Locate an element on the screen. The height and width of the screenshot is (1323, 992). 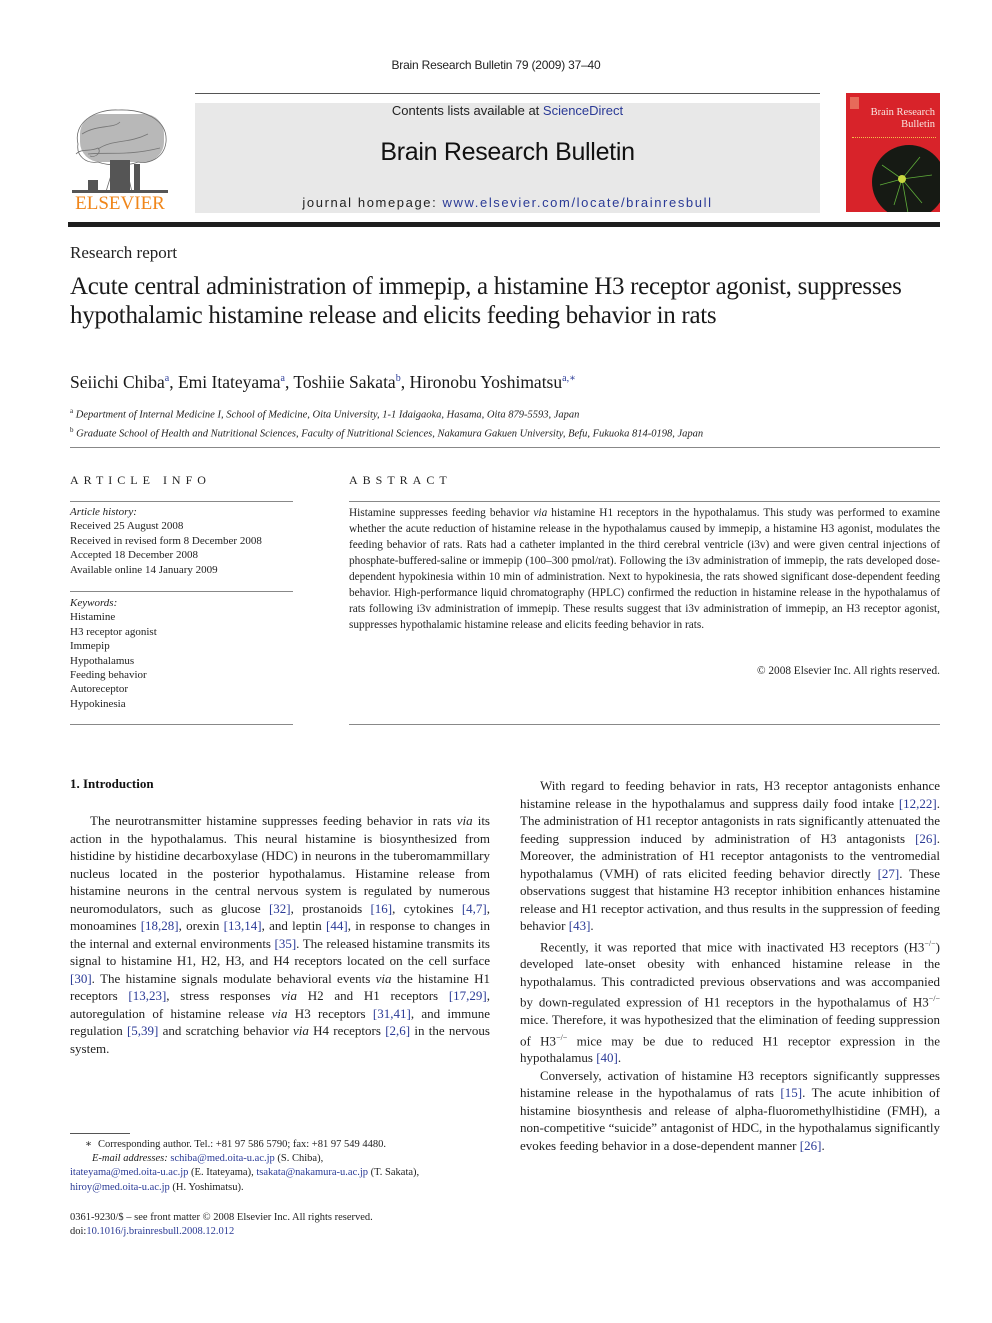
homepage-link: www.elsevier.com/locate/brainresbull is located at coordinates (578, 202).